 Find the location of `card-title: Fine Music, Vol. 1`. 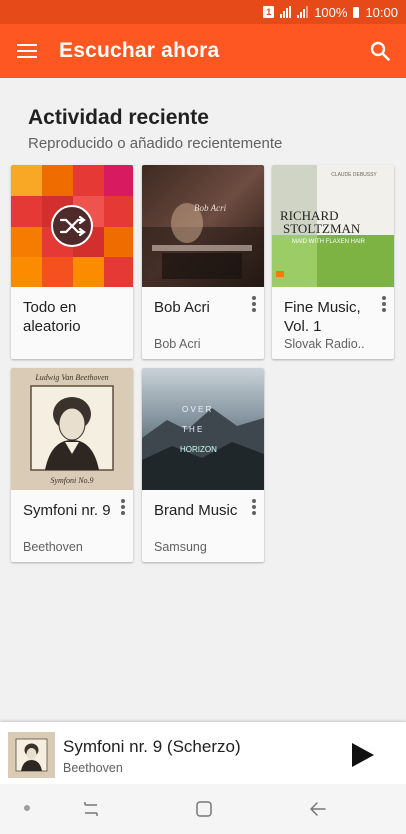

card-title: Fine Music, Vol. 1 is located at coordinates (322, 317).